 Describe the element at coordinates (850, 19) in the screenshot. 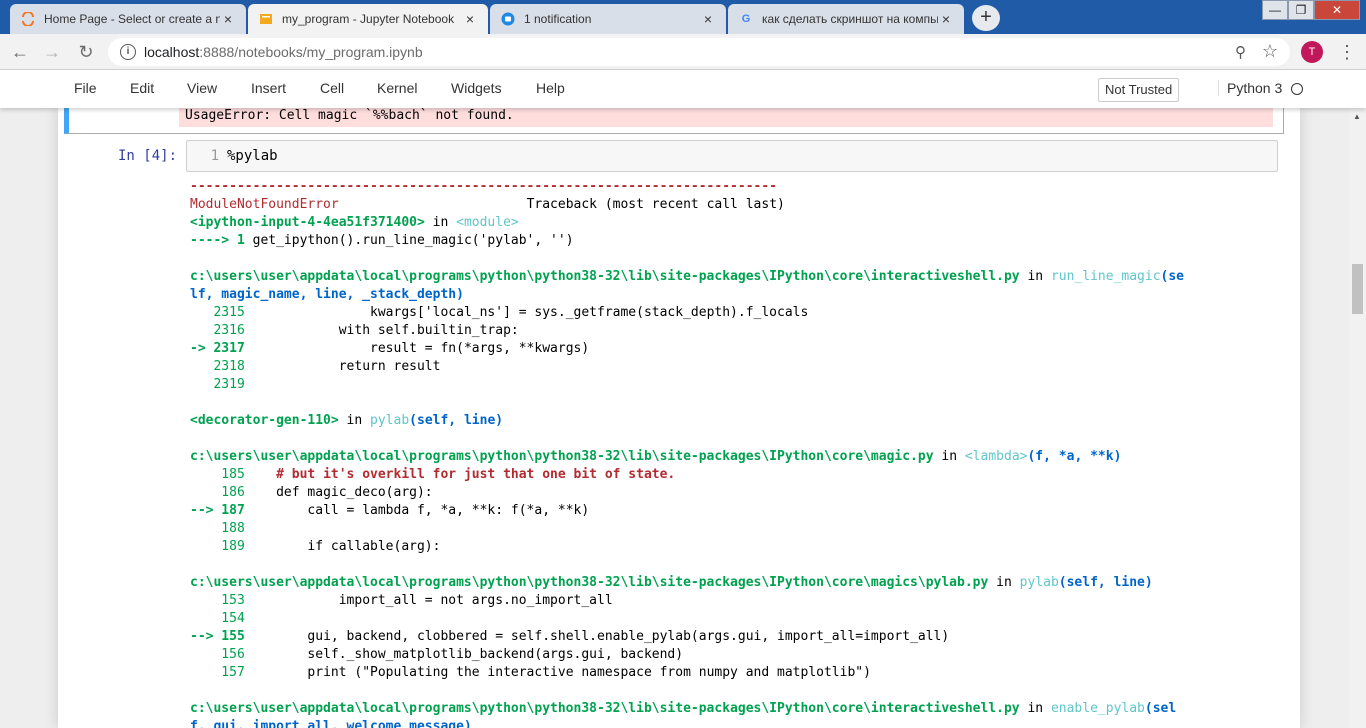

I see `tab-title: как сделать скриншот на компьютере` at that location.